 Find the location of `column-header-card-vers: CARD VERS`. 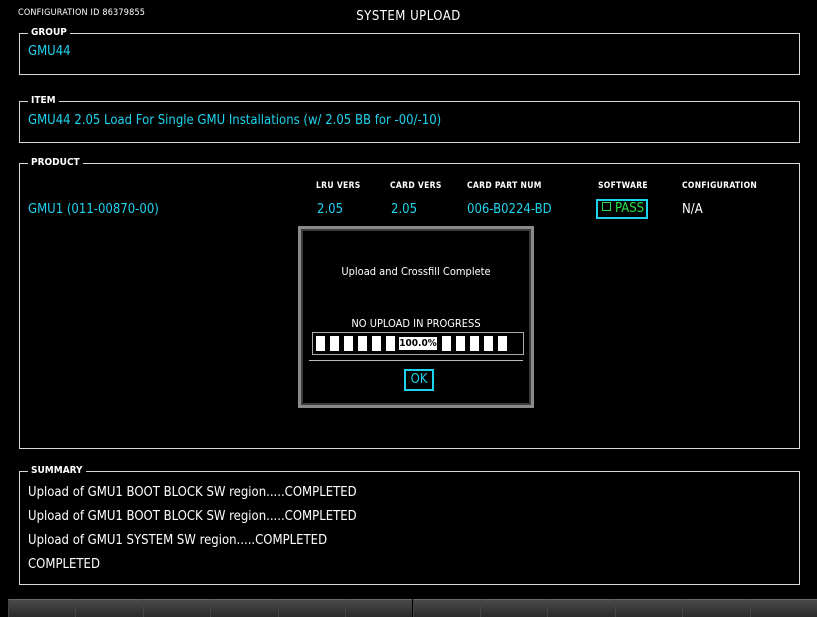

column-header-card-vers: CARD VERS is located at coordinates (416, 186).